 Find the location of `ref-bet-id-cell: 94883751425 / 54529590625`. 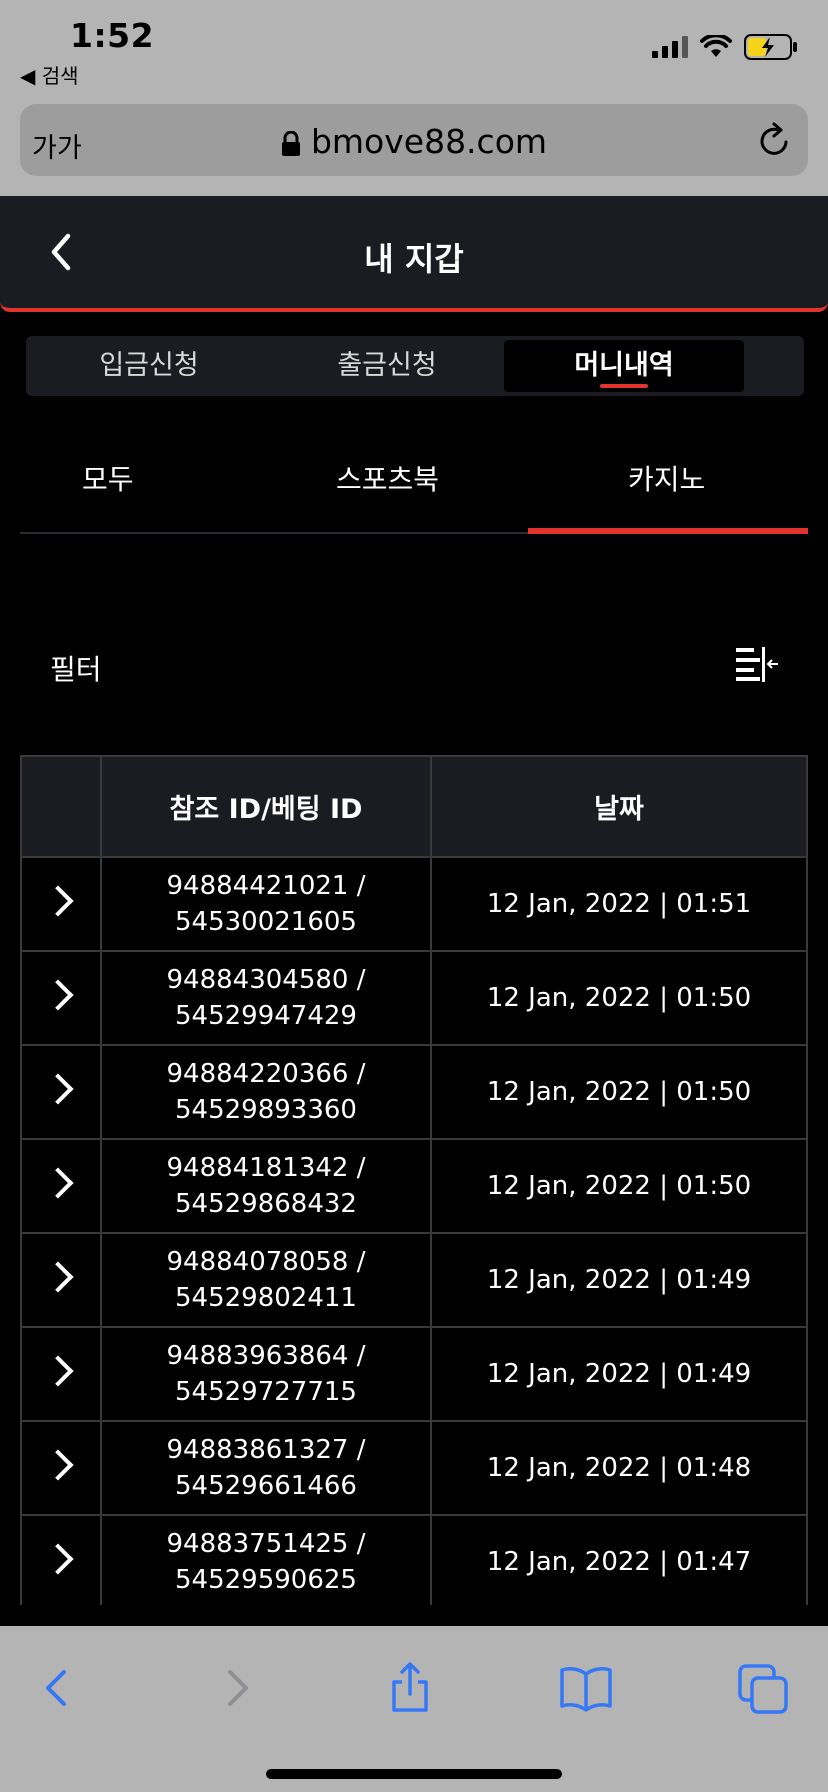

ref-bet-id-cell: 94883751425 / 54529590625 is located at coordinates (266, 1559).